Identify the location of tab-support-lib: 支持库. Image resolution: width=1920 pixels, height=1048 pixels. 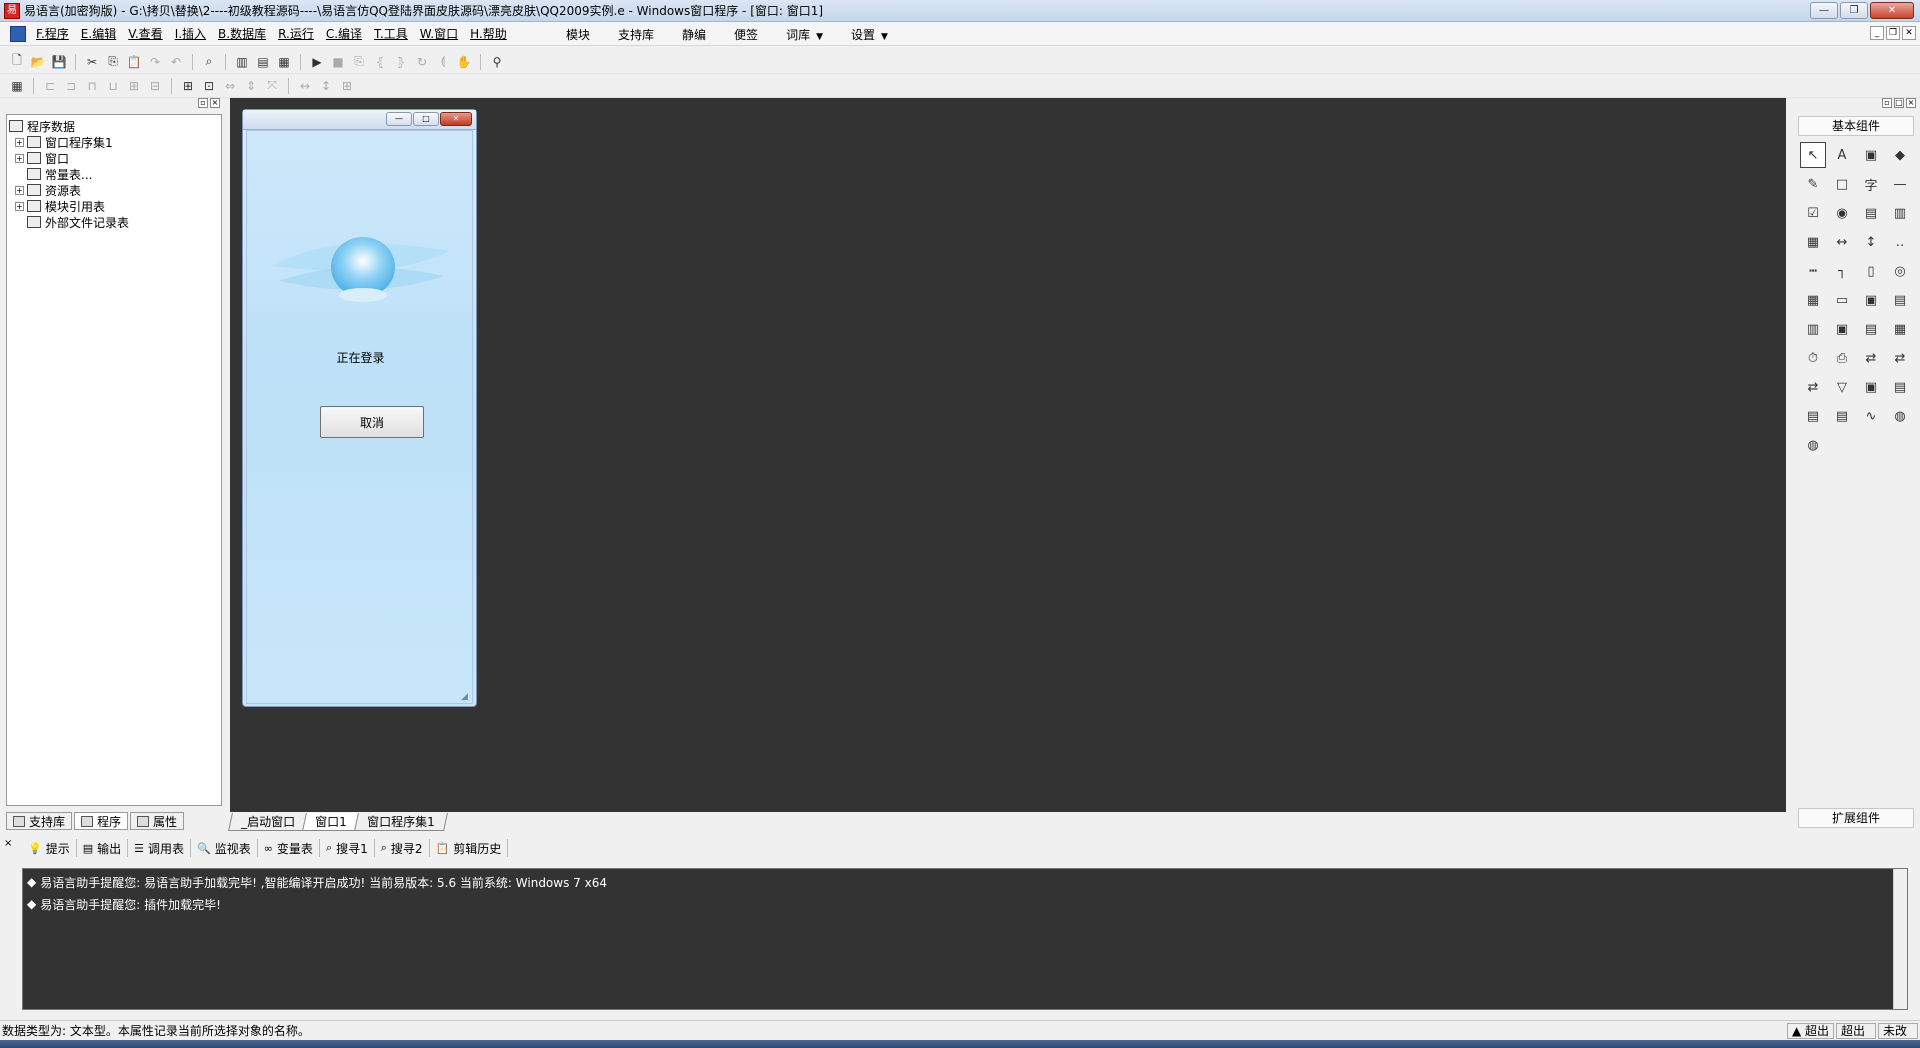
(39, 821).